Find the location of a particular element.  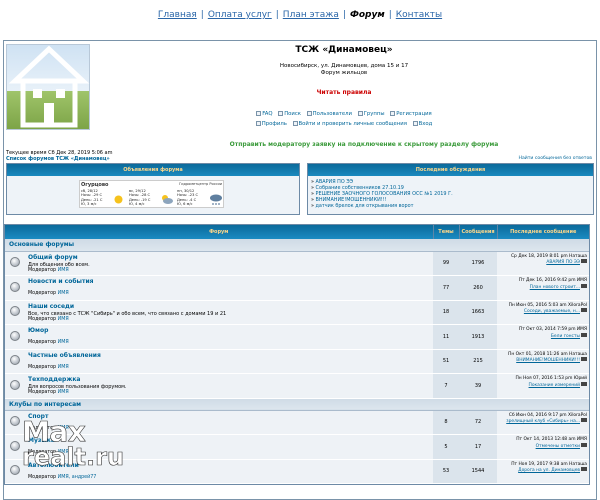

unanswered-link: Найти сообщения без ответов is located at coordinates (556, 158).